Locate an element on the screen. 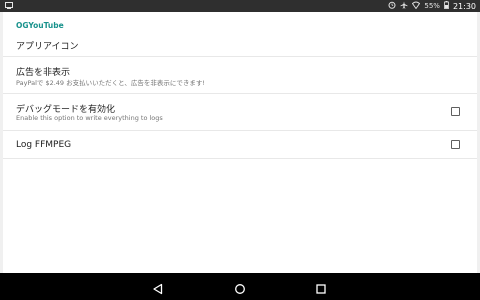 The height and width of the screenshot is (300, 480). pref-log-ffmpeg: Log FFMPEG is located at coordinates (240, 145).